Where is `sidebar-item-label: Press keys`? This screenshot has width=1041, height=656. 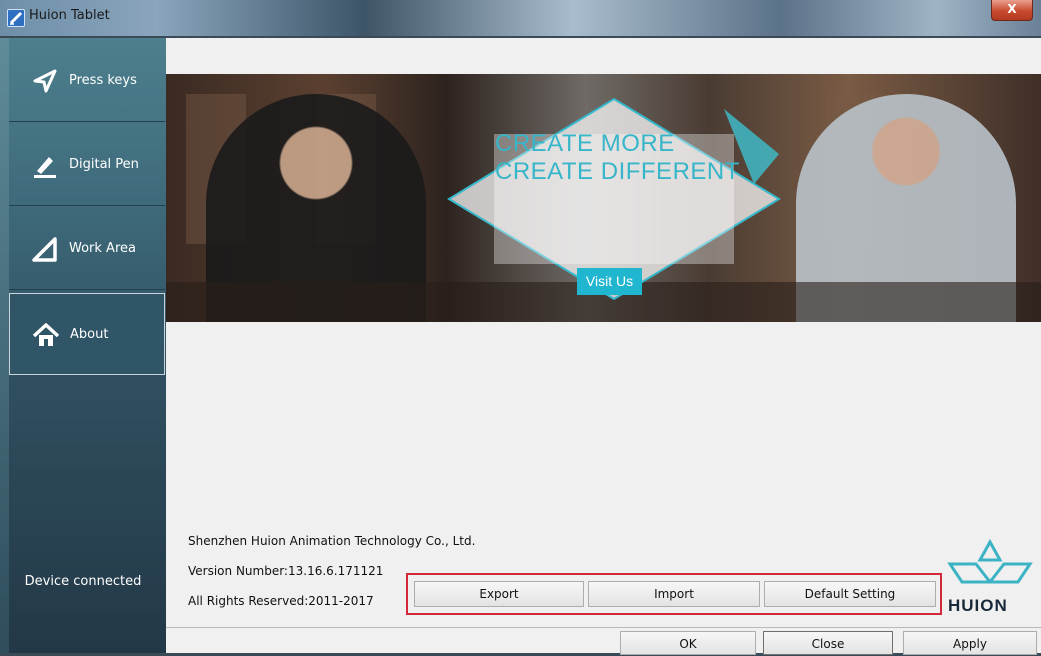
sidebar-item-label: Press keys is located at coordinates (103, 80).